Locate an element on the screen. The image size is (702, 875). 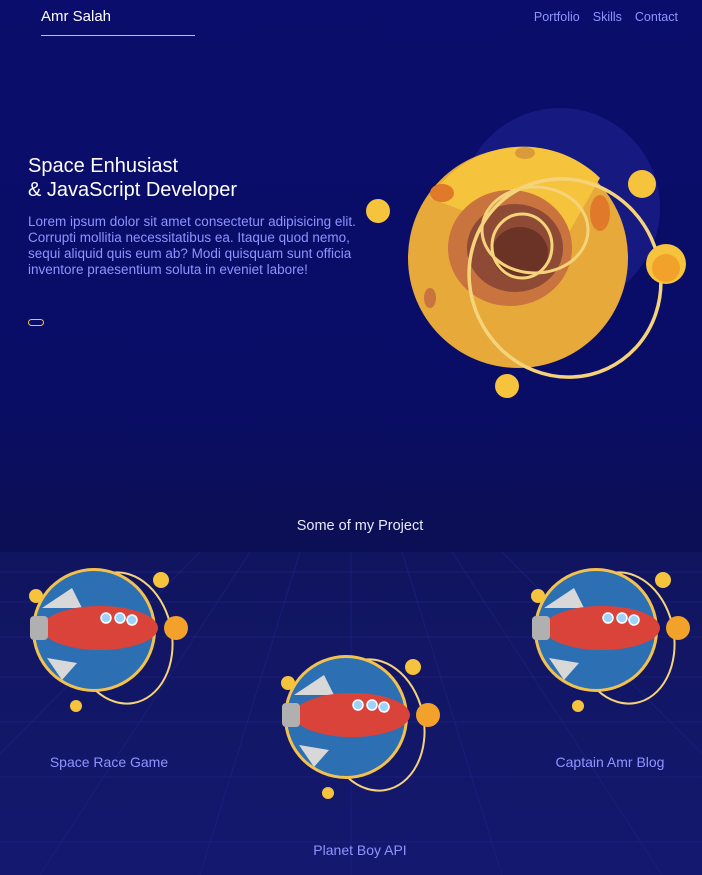
main-nav: Portfolio Skills Contact is located at coordinates (606, 17).